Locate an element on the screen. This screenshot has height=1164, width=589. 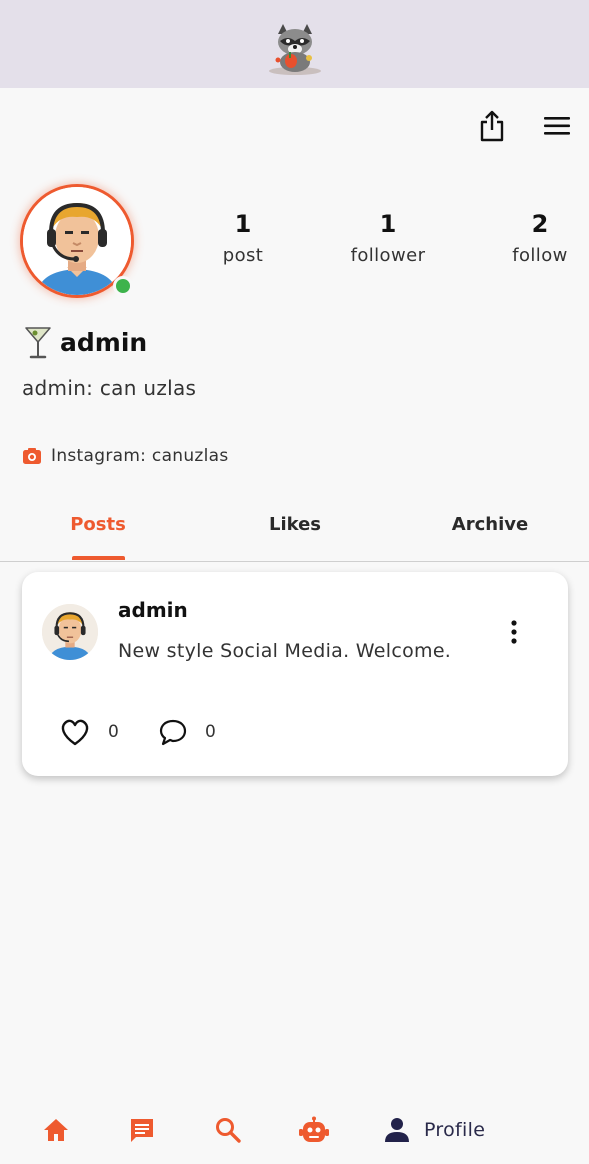
stat-following: 2 follow is located at coordinates (540, 238).